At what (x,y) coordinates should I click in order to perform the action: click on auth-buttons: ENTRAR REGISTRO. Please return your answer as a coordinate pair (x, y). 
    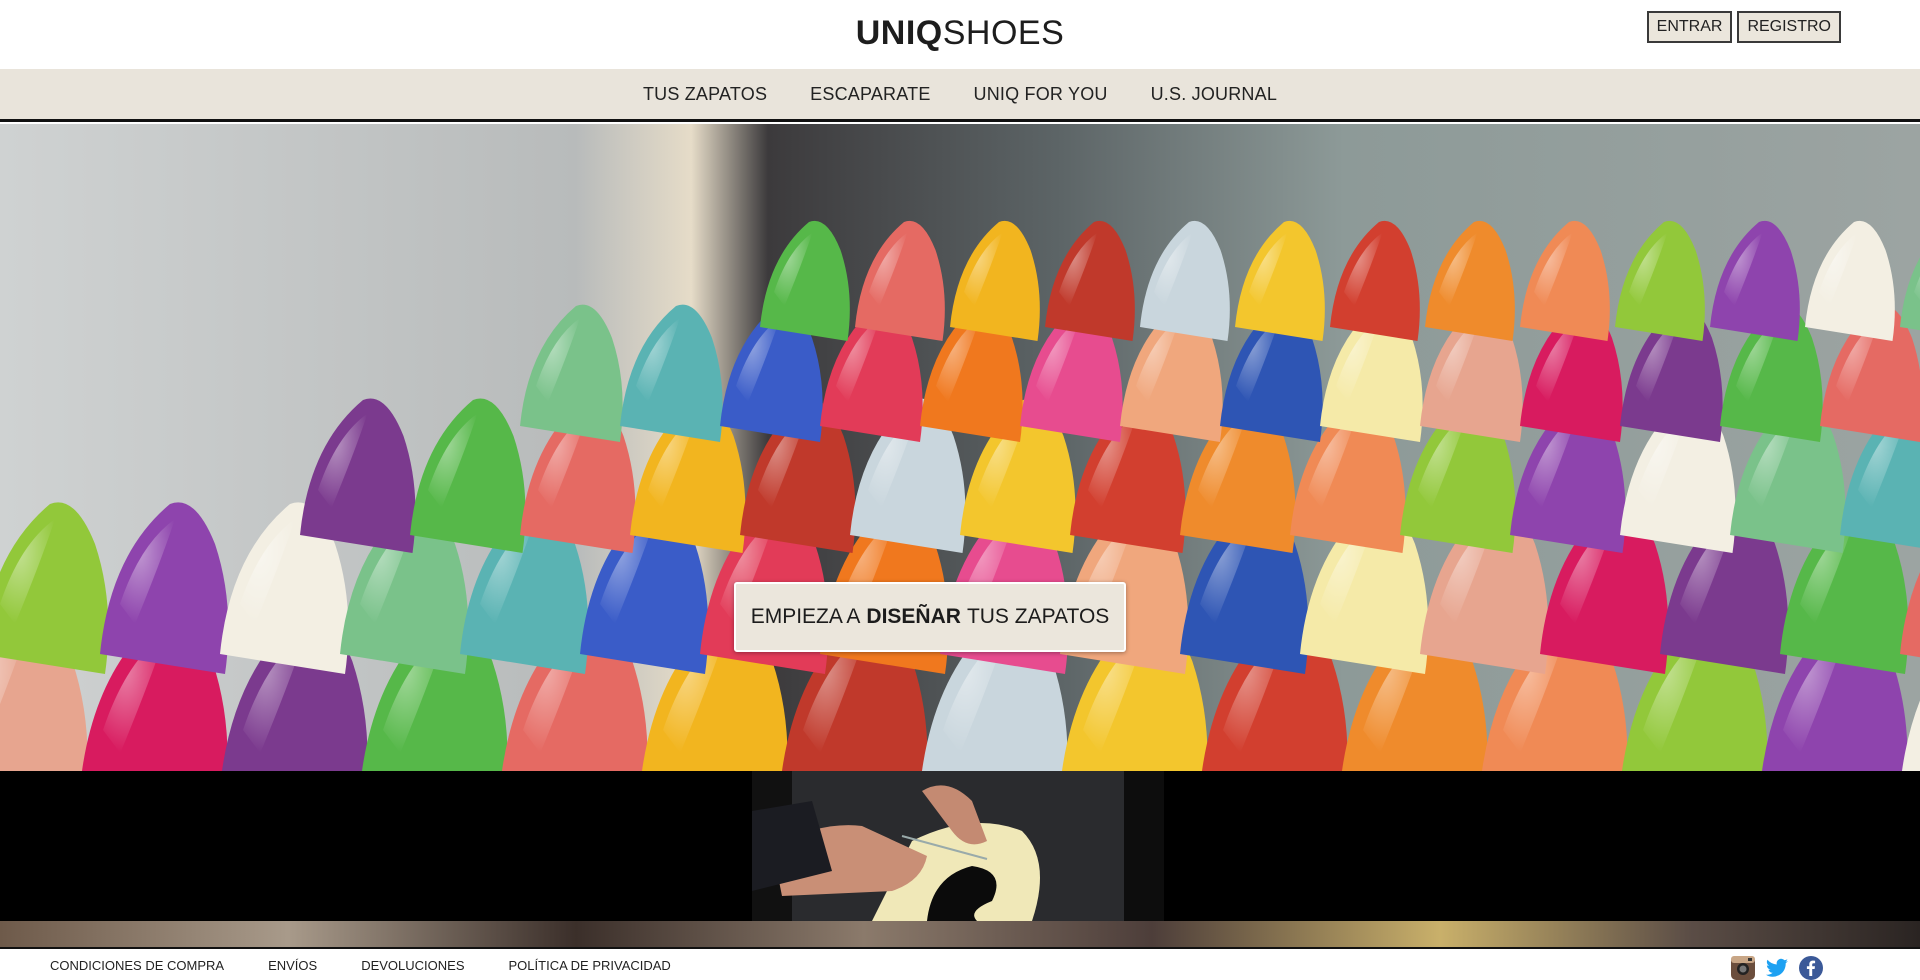
    Looking at the image, I should click on (1743, 27).